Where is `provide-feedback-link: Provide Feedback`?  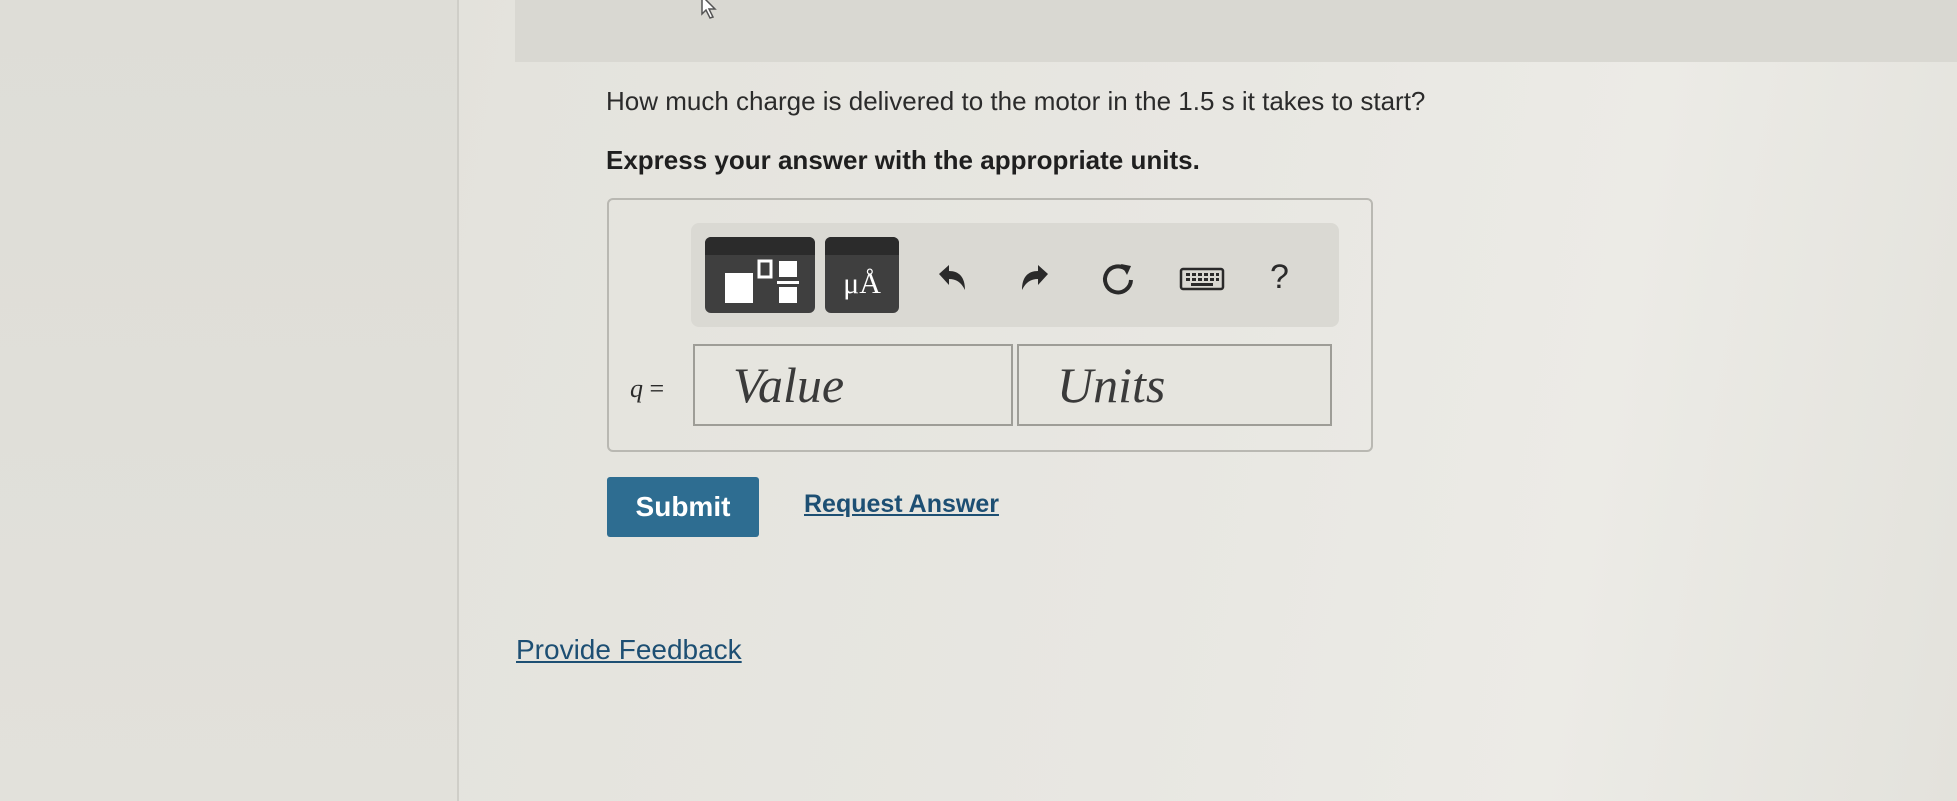
provide-feedback-link: Provide Feedback is located at coordinates (629, 650).